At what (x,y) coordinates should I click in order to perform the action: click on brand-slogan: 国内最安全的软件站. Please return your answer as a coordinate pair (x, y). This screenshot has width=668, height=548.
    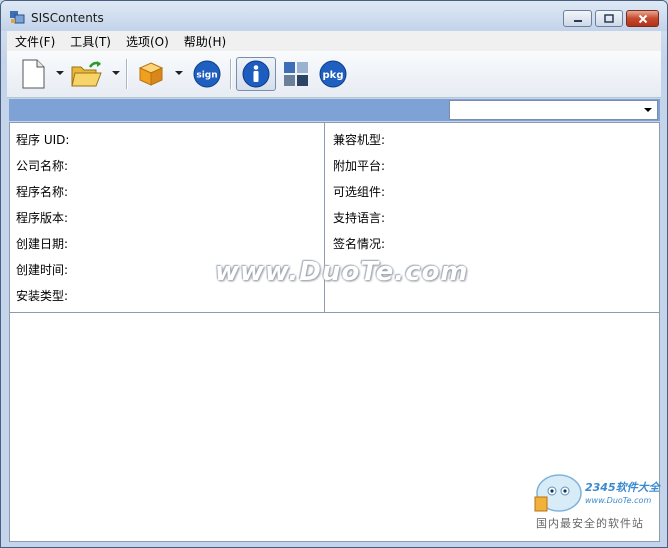
    Looking at the image, I should click on (590, 523).